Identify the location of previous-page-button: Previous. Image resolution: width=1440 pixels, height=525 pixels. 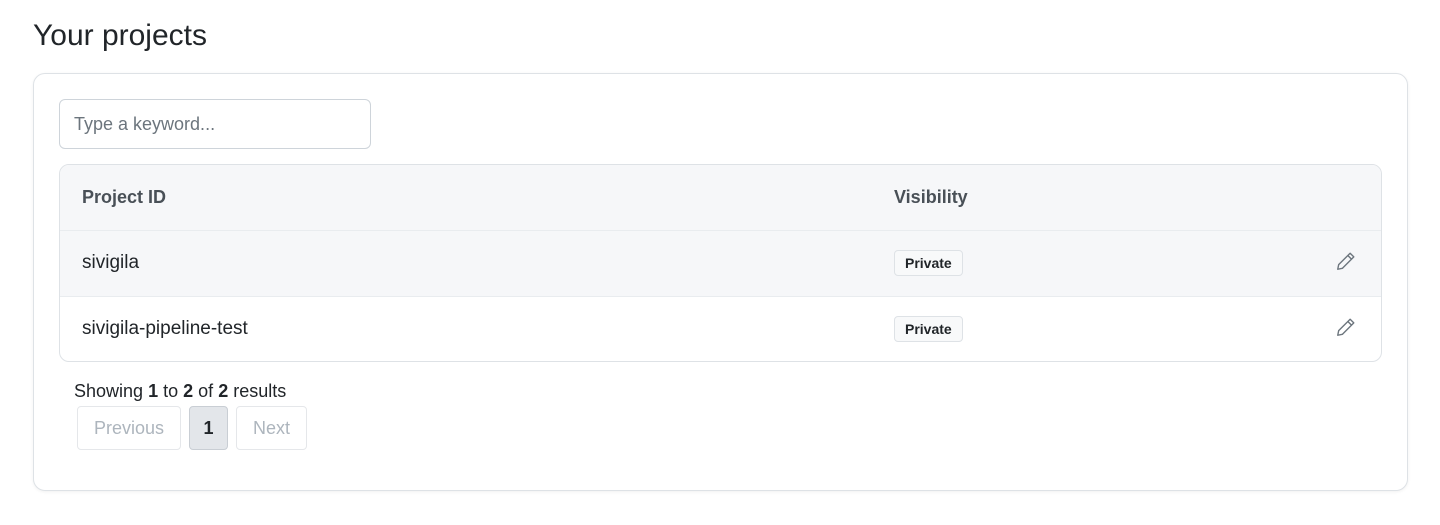
(129, 428).